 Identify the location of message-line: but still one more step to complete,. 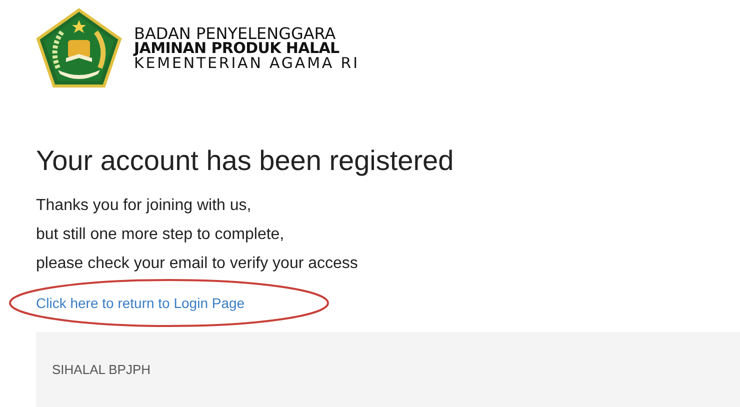
(161, 235).